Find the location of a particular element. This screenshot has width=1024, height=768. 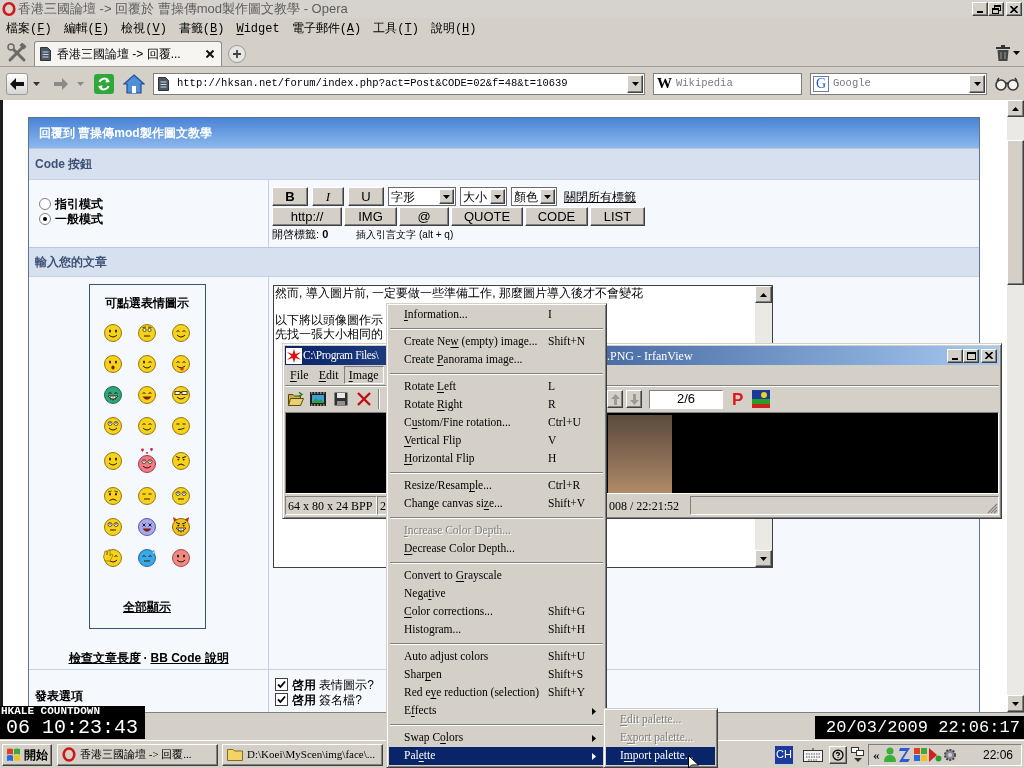

waving-face-icon is located at coordinates (113, 557).